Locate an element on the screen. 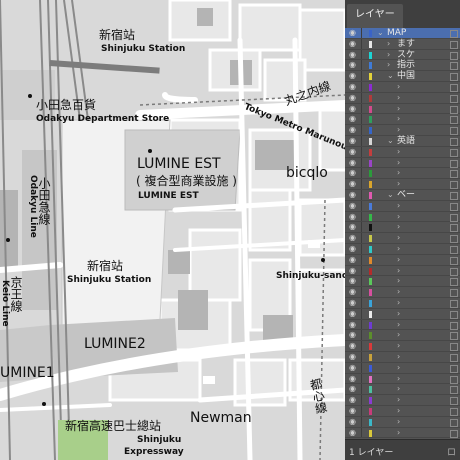 The height and width of the screenshot is (460, 460). layer-name: ベー is located at coordinates (406, 195).